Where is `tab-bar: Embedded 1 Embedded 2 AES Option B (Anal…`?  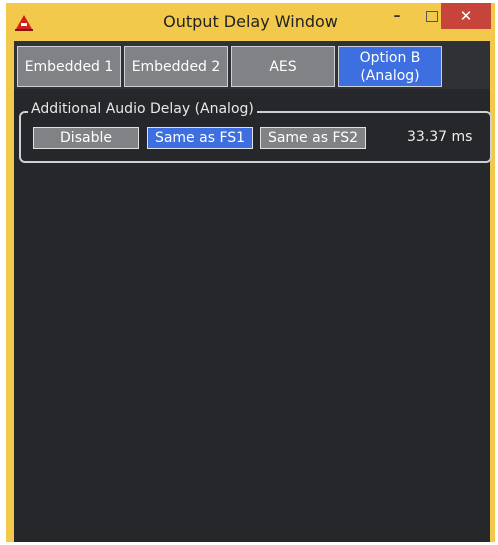
tab-bar: Embedded 1 Embedded 2 AES Option B (Anal… is located at coordinates (252, 65).